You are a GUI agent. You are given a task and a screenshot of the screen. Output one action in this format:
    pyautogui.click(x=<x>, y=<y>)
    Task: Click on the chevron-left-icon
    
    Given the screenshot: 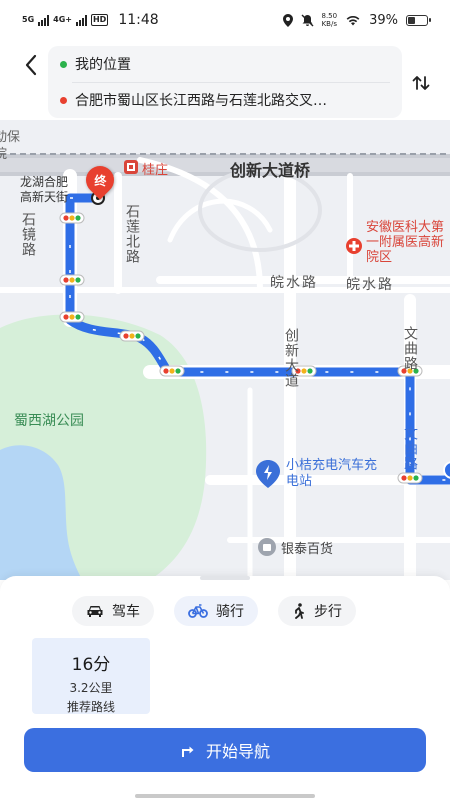 What is the action you would take?
    pyautogui.click(x=31, y=65)
    